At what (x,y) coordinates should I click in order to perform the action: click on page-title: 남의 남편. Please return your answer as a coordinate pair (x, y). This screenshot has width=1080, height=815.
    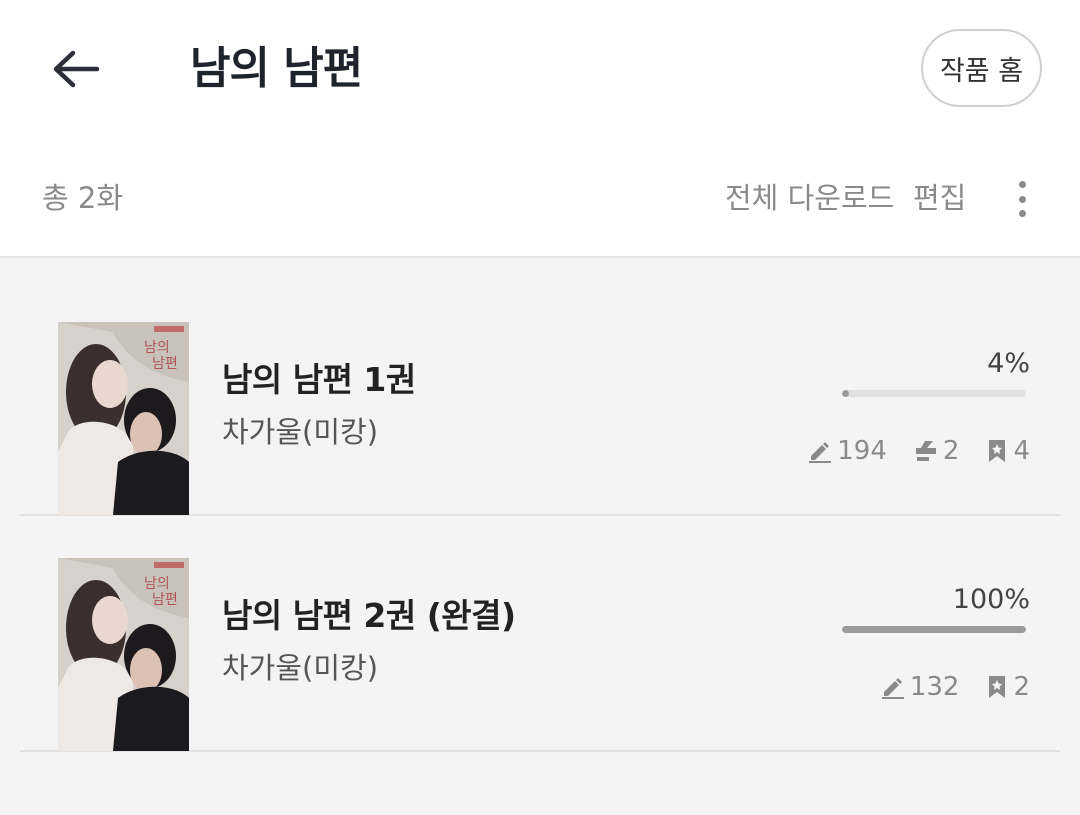
    Looking at the image, I should click on (276, 68).